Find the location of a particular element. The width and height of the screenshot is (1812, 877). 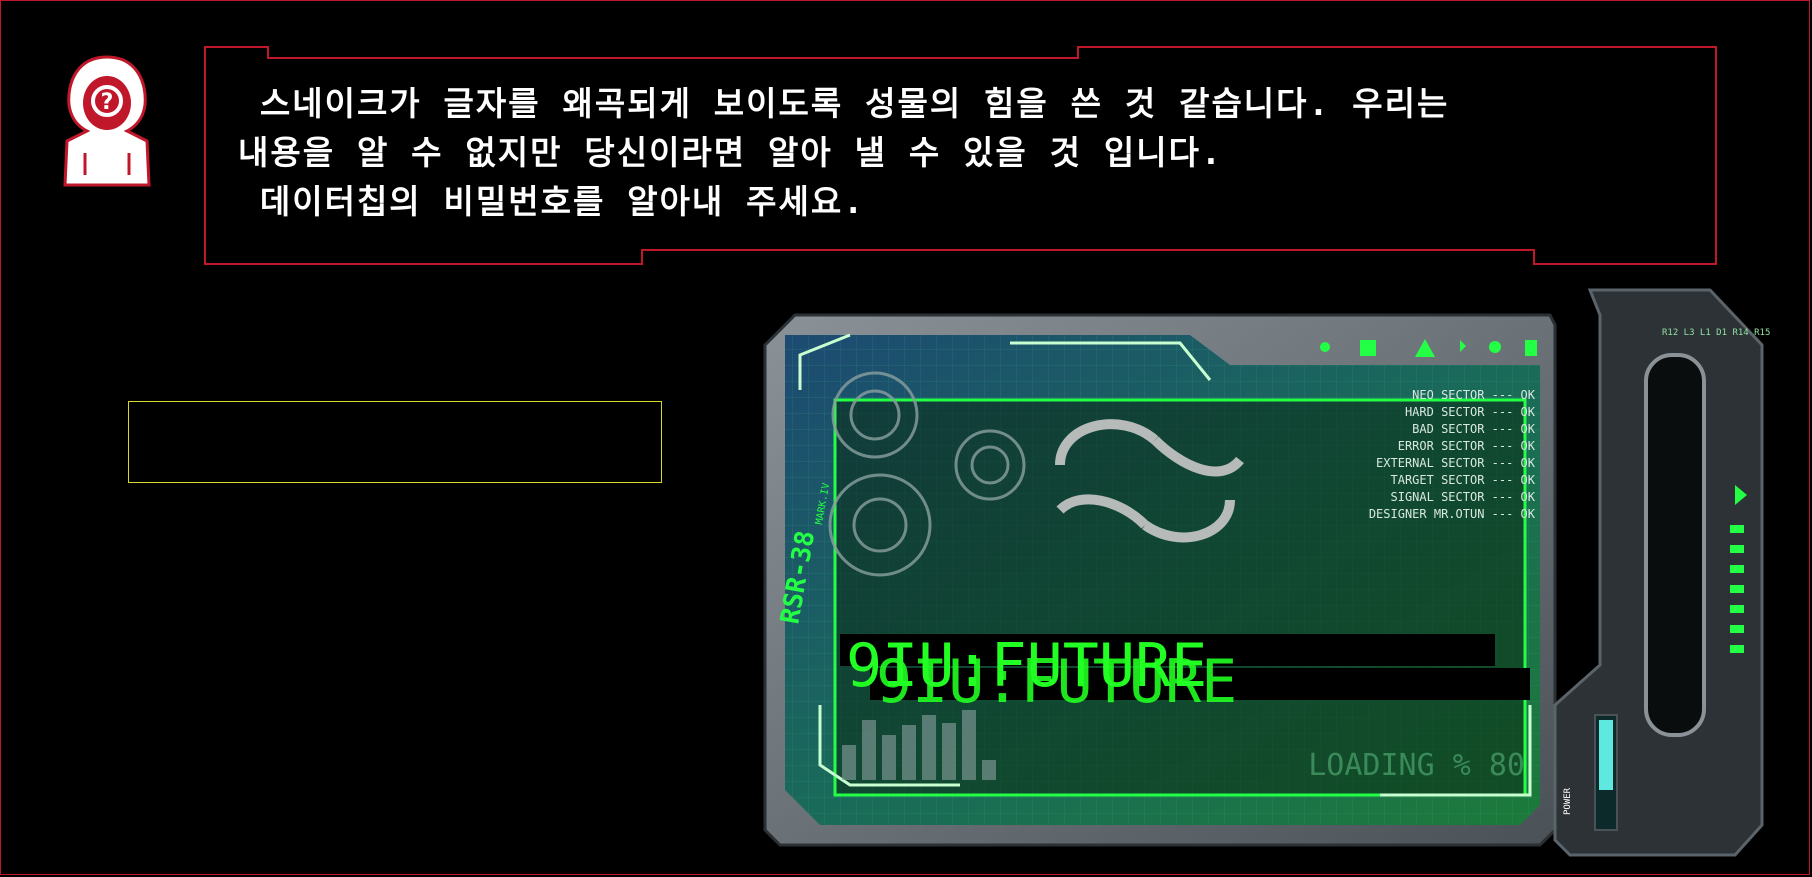

password-input is located at coordinates (395, 442).